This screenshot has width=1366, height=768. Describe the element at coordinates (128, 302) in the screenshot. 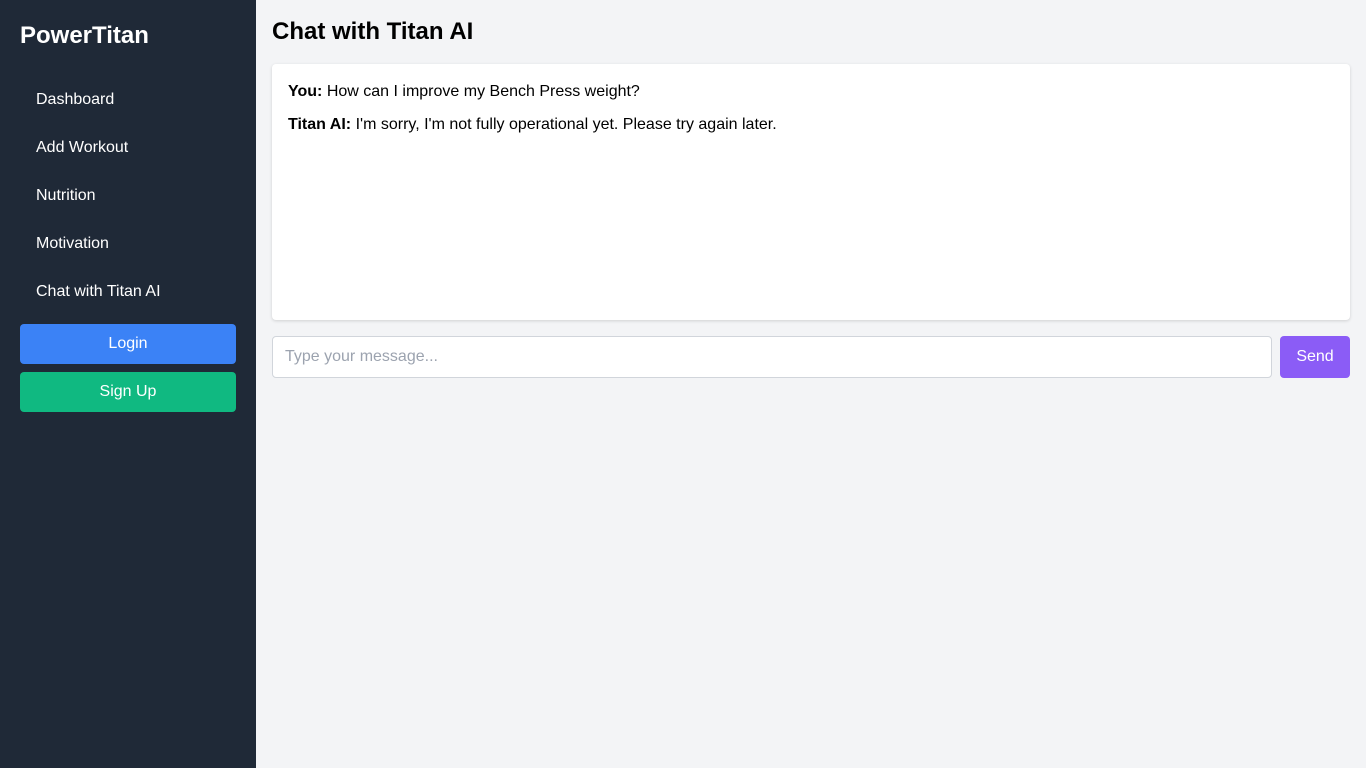

I see `sidebar-item-chat: Chat with Titan AI` at that location.